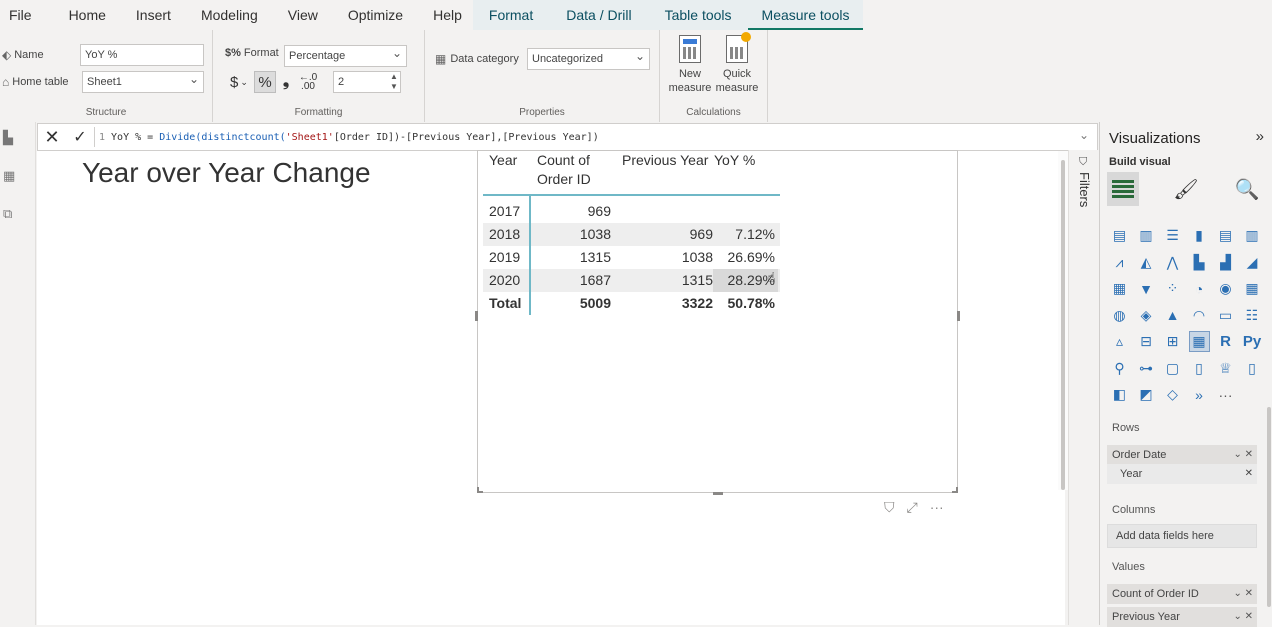 The image size is (1272, 627). Describe the element at coordinates (1172, 341) in the screenshot. I see `table-icon: ⊞` at that location.